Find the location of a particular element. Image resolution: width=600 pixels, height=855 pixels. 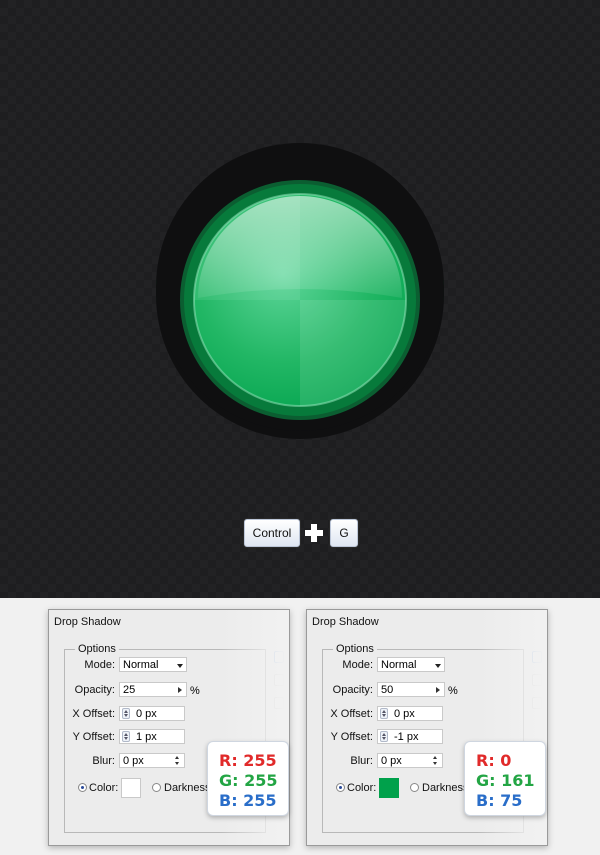

control-key: Control is located at coordinates (272, 533).